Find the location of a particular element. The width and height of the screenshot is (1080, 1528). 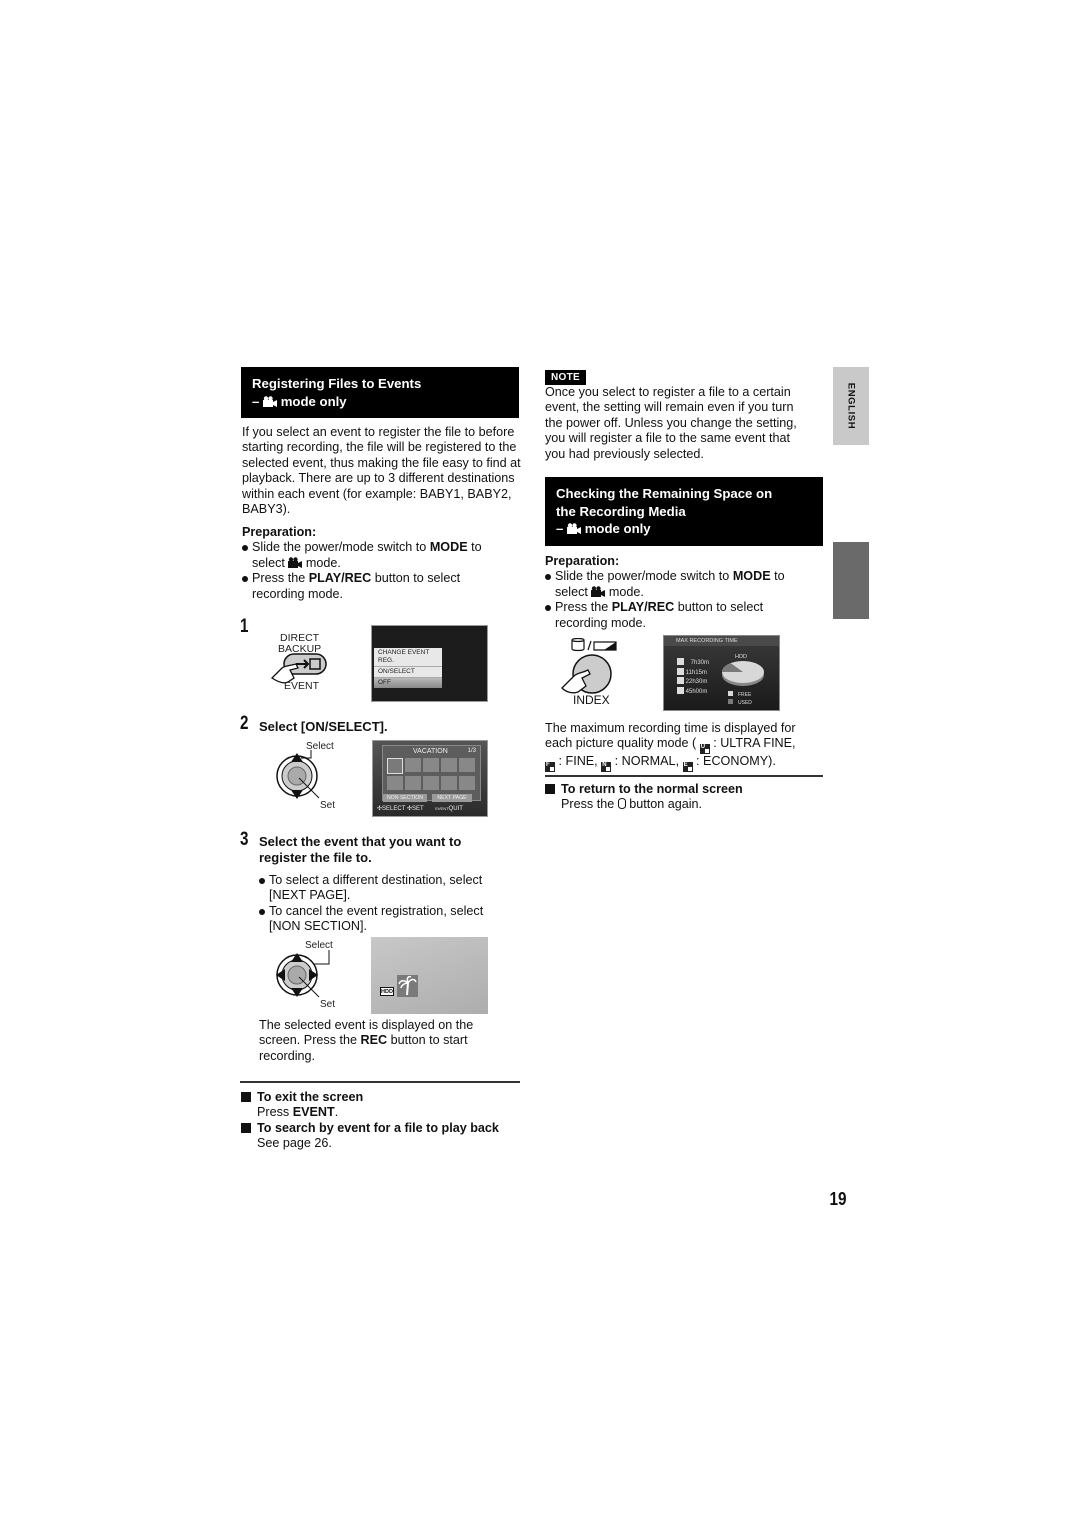

ultra-fine-quality-icon: U is located at coordinates (704, 749).